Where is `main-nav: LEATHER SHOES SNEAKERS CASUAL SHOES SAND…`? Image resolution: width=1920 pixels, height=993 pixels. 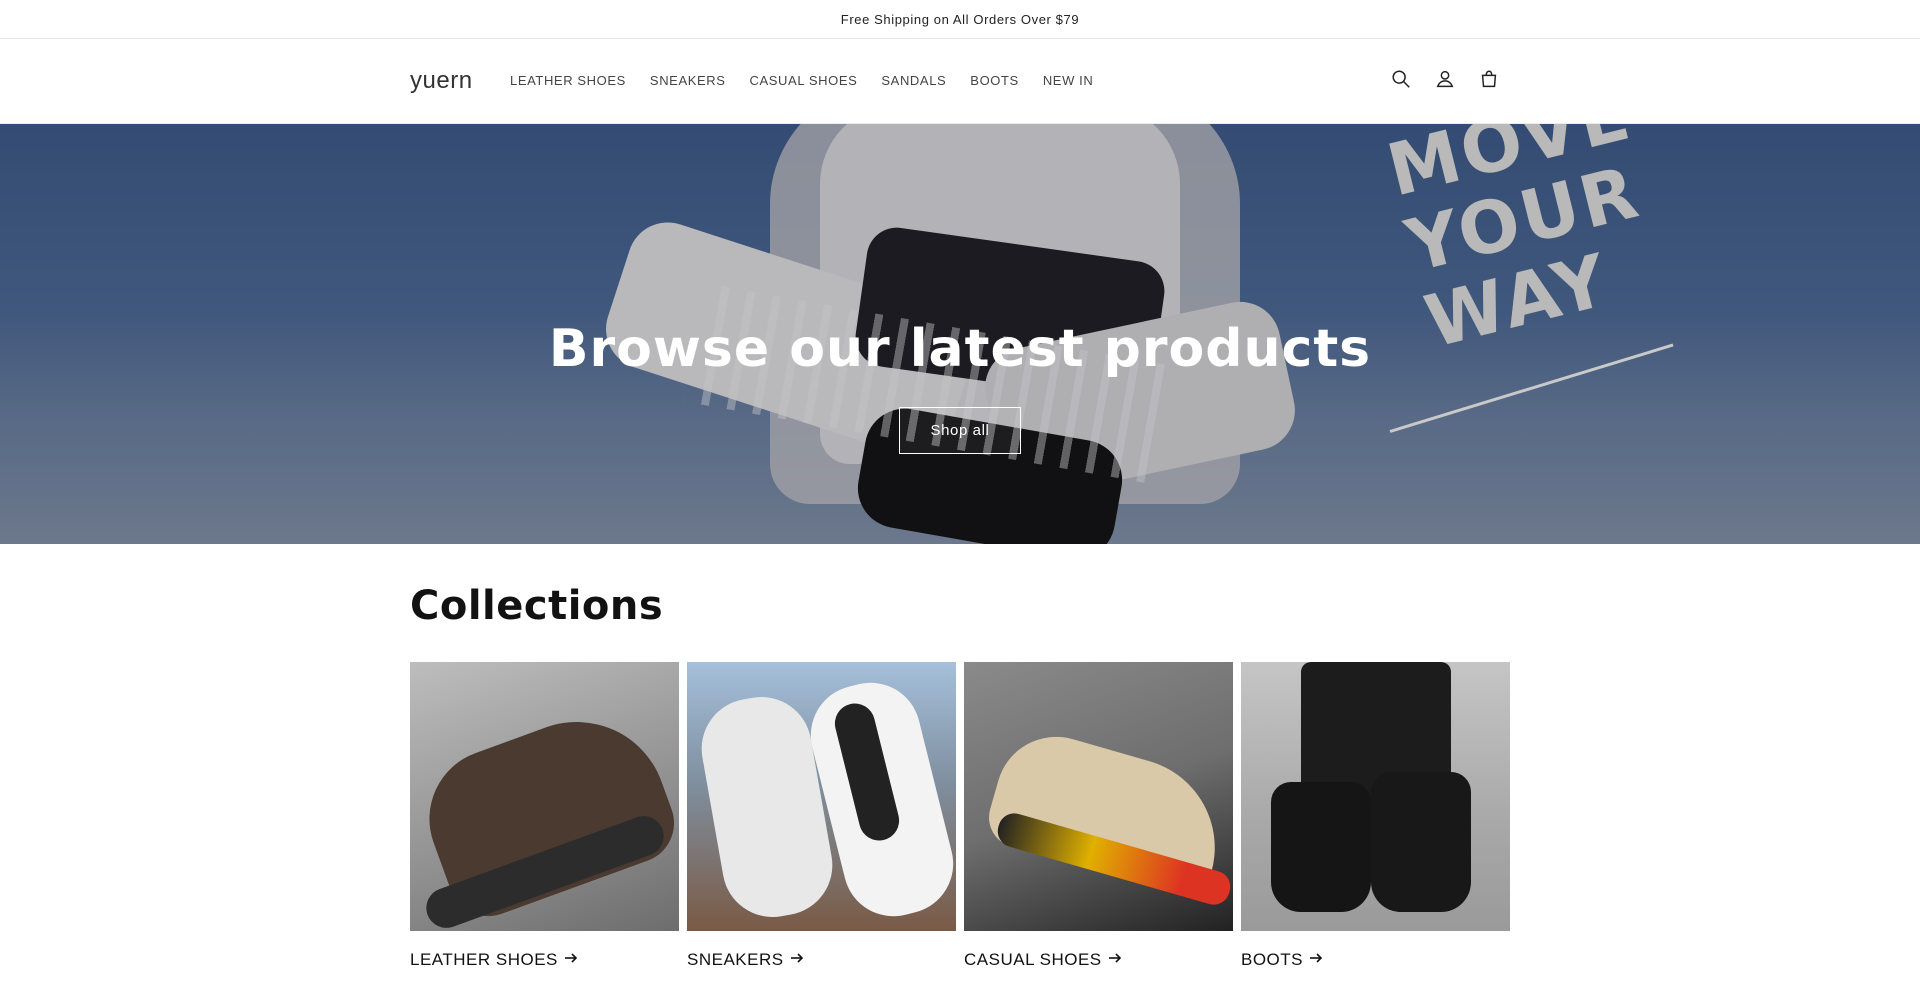 main-nav: LEATHER SHOES SNEAKERS CASUAL SHOES SAND… is located at coordinates (813, 80).